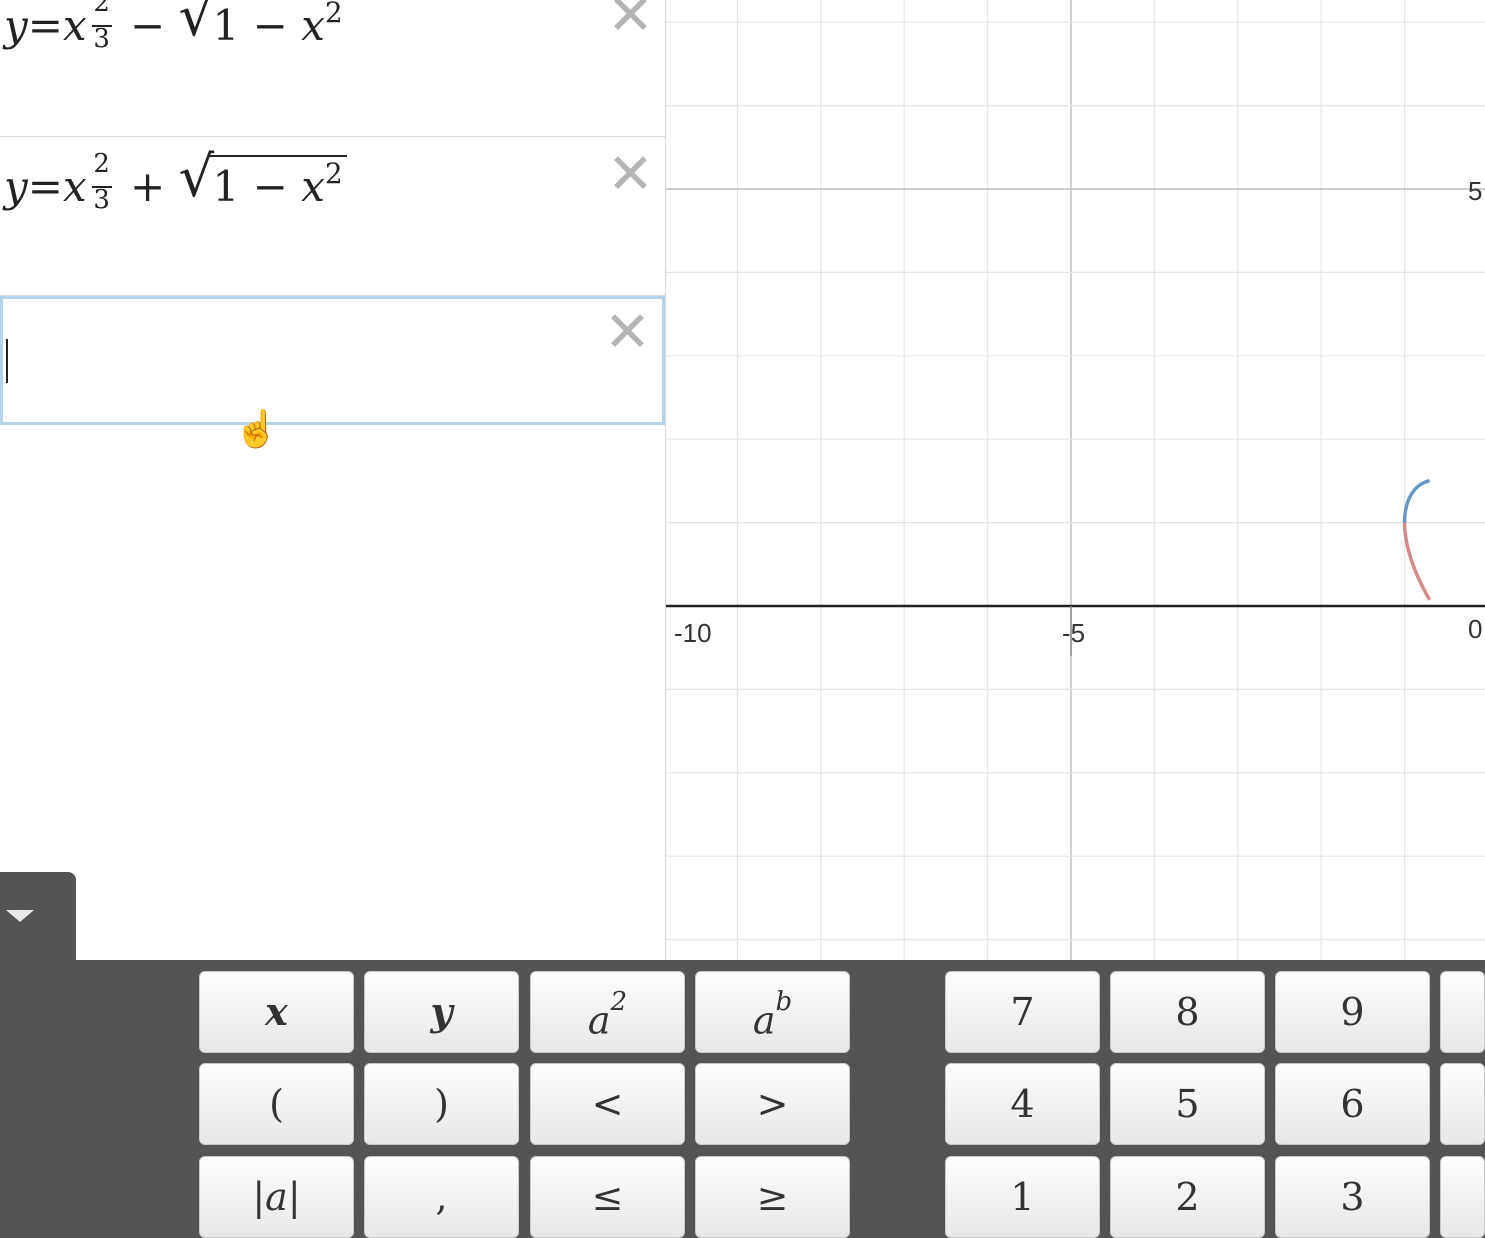  What do you see at coordinates (270, 186) in the screenshot?
I see `expr-2-radicand-minus: −` at bounding box center [270, 186].